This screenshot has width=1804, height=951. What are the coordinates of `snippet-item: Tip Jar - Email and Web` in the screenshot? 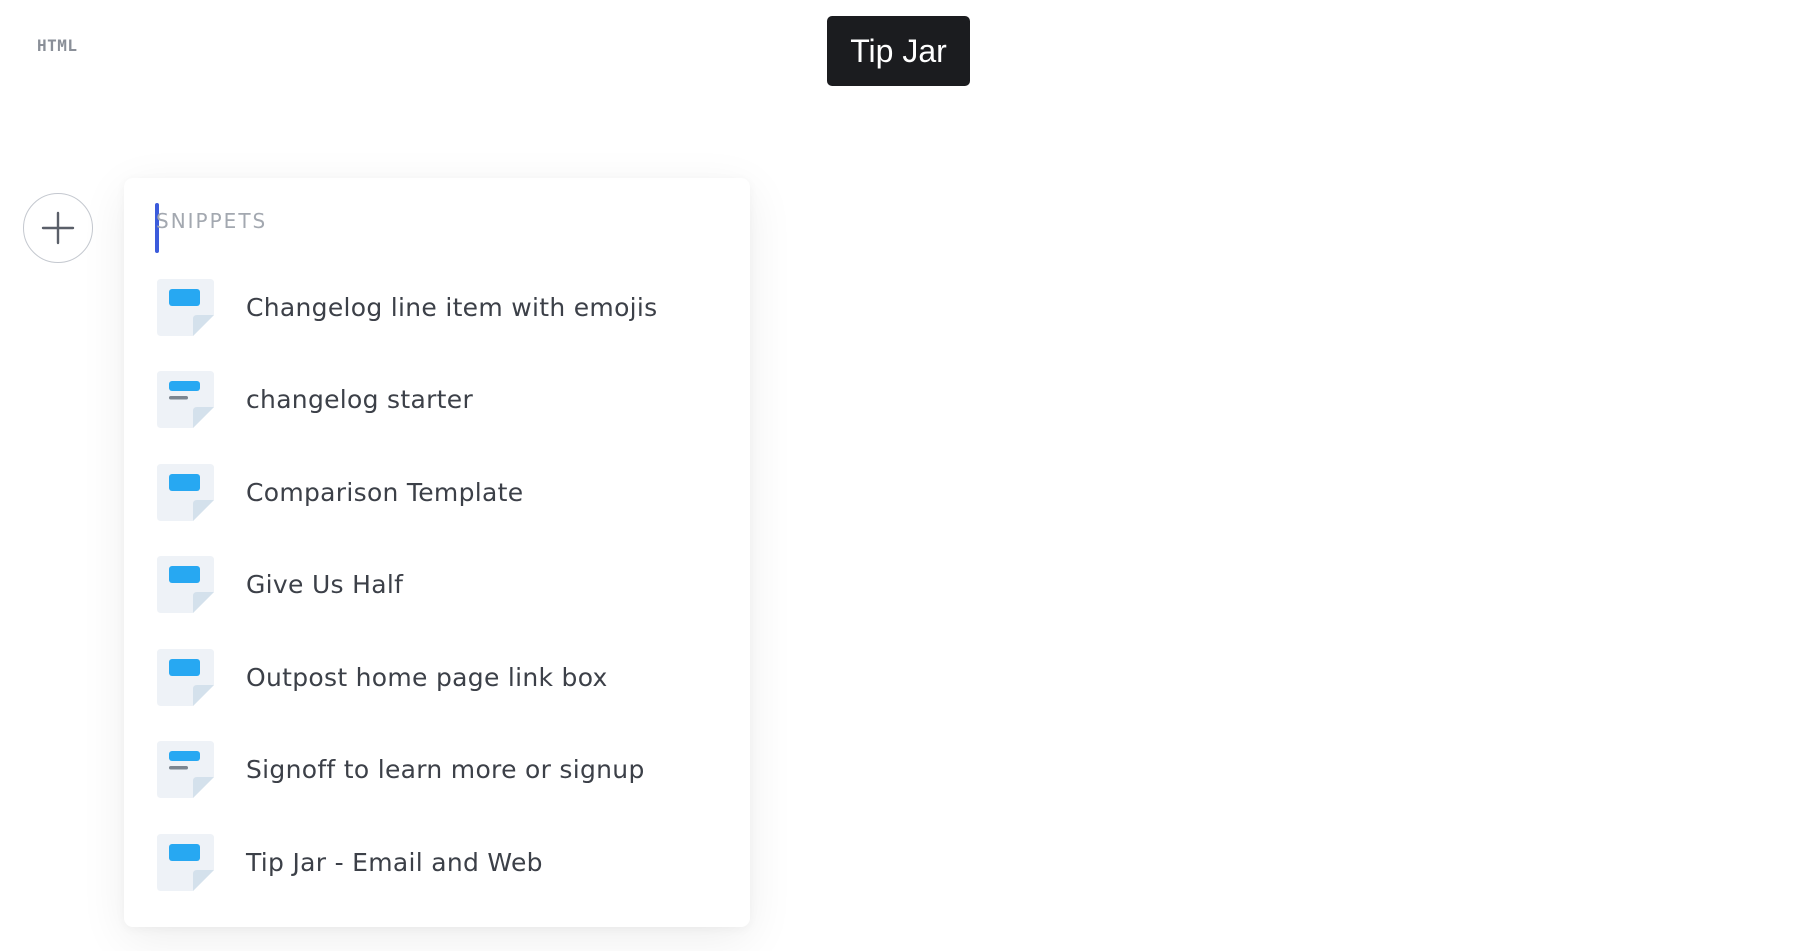 It's located at (437, 862).